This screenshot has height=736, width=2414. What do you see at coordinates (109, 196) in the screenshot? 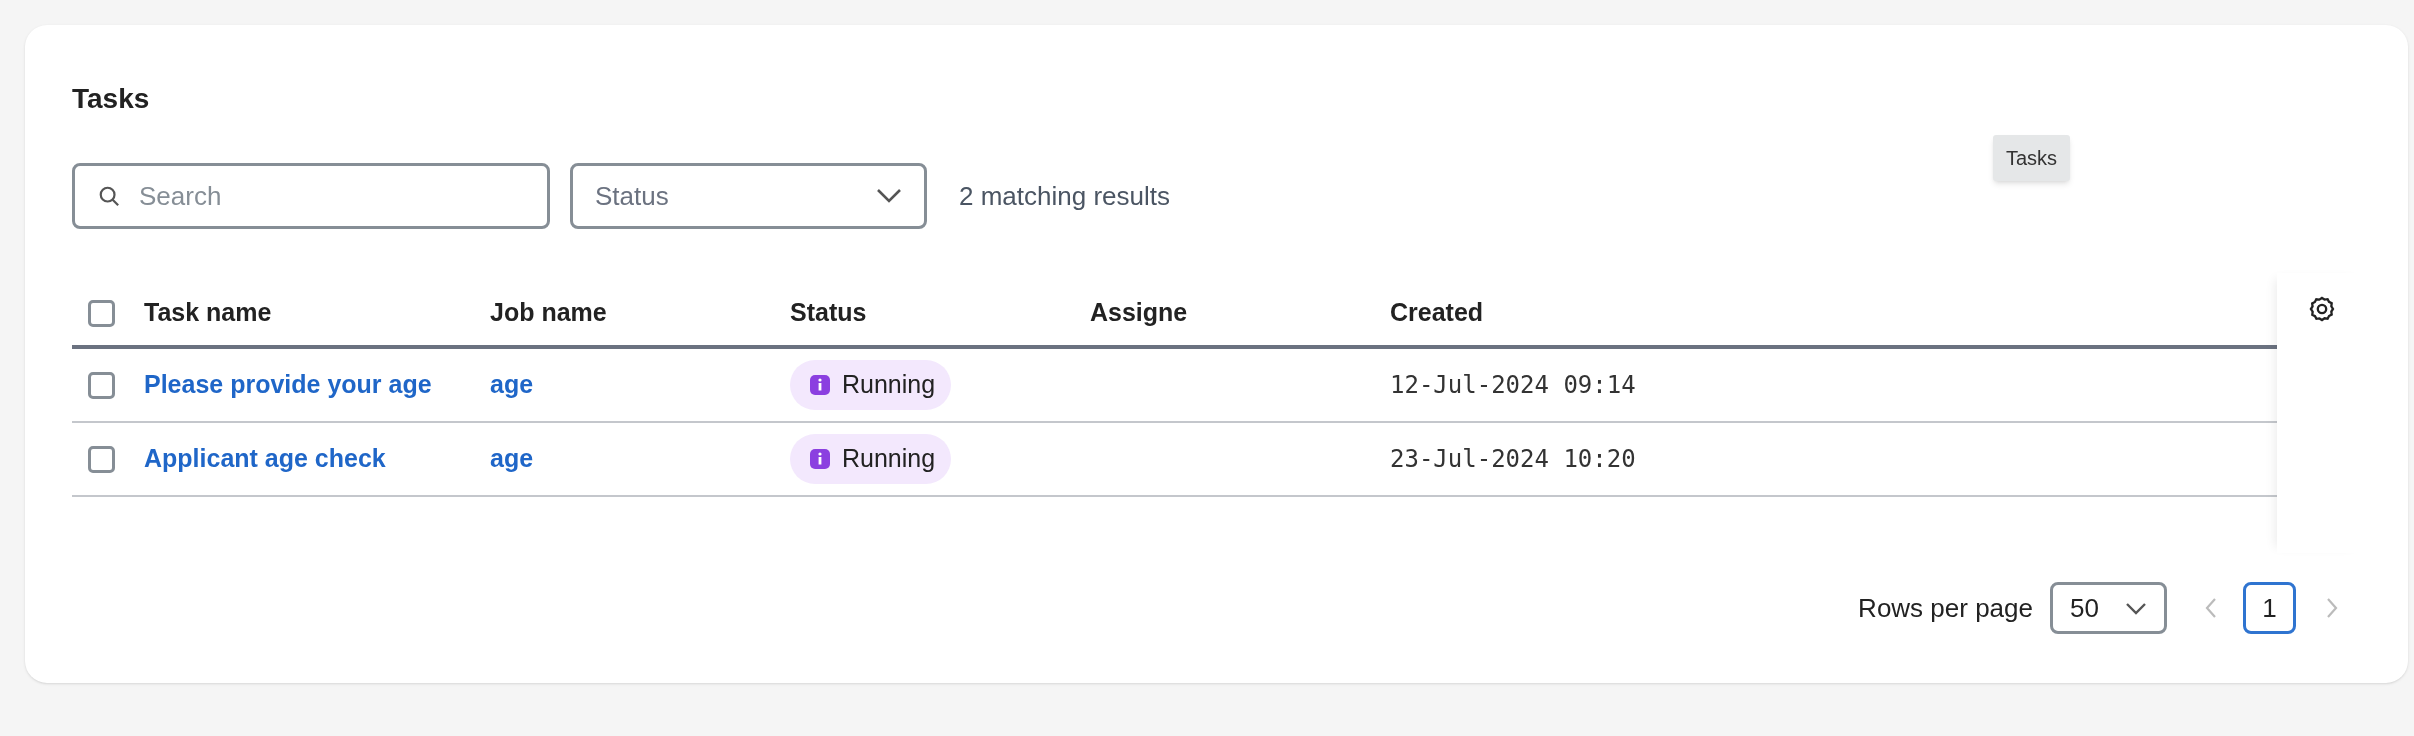
I see `search-icon` at bounding box center [109, 196].